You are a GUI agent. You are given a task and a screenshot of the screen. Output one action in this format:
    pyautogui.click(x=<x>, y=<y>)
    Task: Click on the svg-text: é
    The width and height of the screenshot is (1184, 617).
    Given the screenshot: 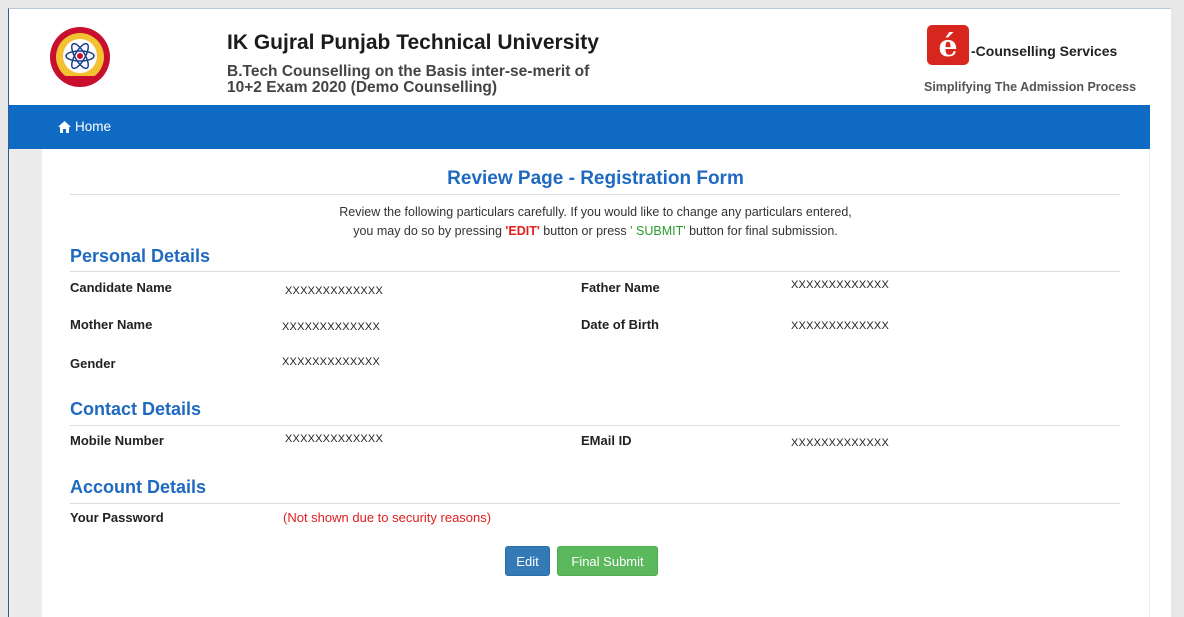 What is the action you would take?
    pyautogui.click(x=947, y=46)
    